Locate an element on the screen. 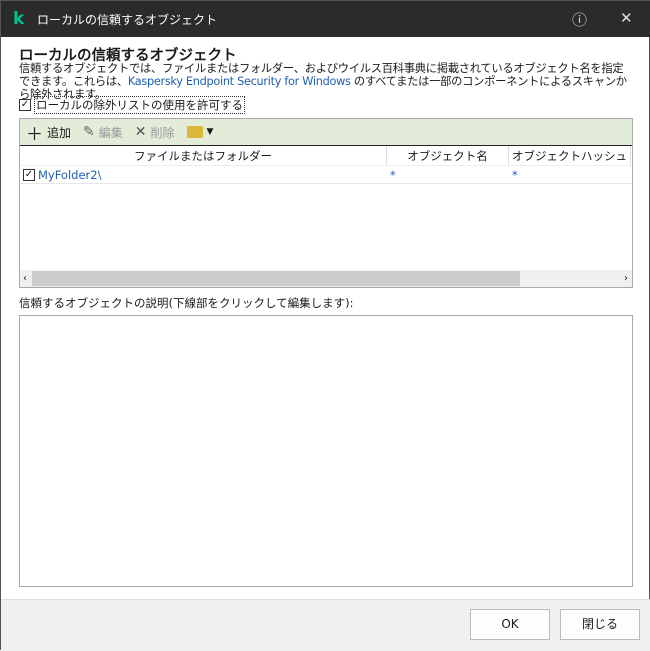 This screenshot has height=651, width=650. checkbox-icon: ✓ is located at coordinates (25, 105).